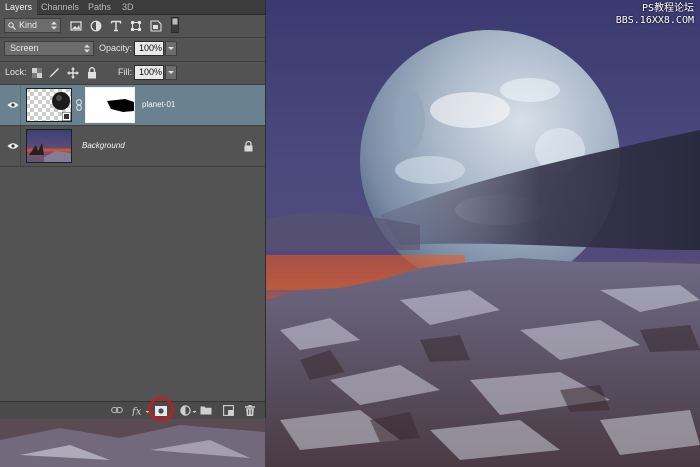  Describe the element at coordinates (92, 73) in the screenshot. I see `lock-all-icon` at that location.